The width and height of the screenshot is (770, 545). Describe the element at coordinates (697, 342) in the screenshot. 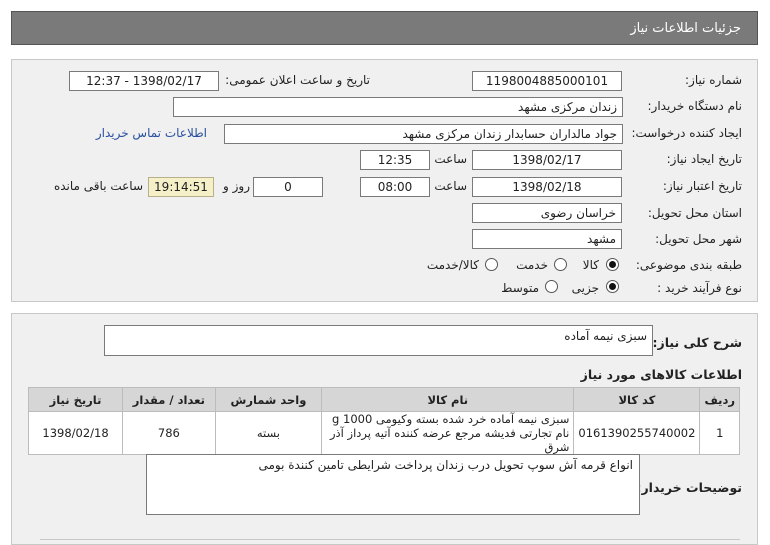

I see `summary-label: شرح کلی نیاز:` at that location.